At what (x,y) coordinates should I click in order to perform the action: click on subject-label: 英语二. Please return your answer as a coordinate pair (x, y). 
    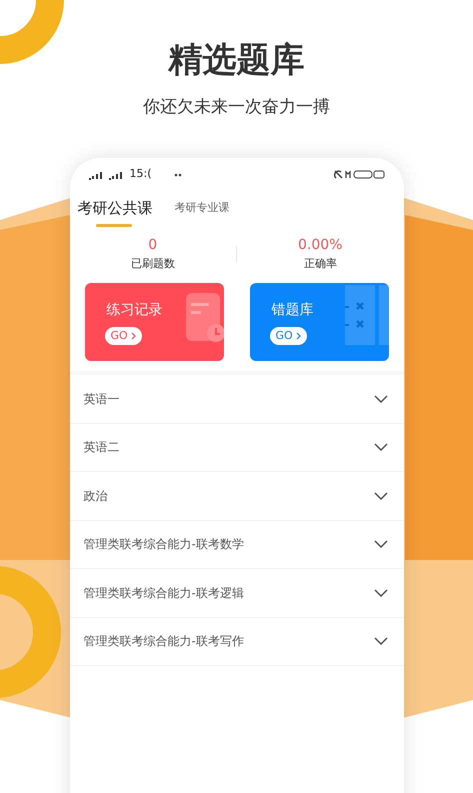
    Looking at the image, I should click on (102, 447).